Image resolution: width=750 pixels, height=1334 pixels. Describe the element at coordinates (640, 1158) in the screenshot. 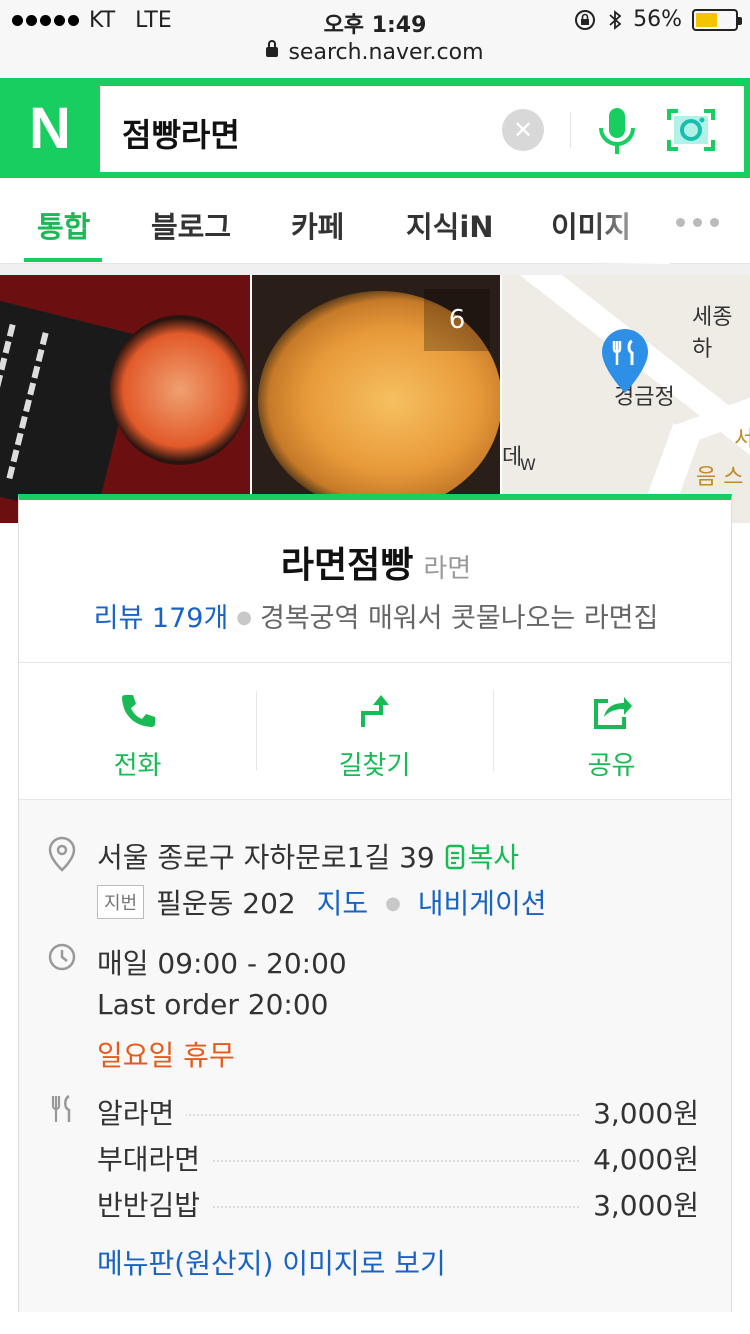

I see `menu-item-price: 4,000원` at that location.